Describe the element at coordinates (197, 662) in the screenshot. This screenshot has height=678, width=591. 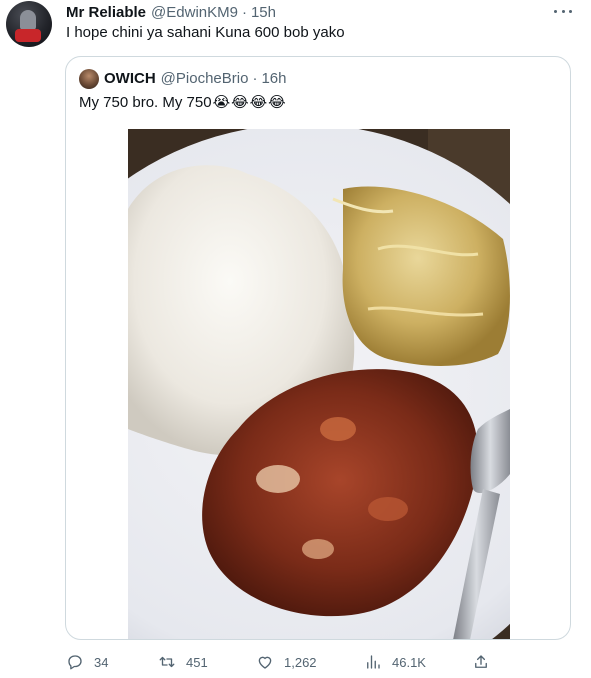
I see `retweet-count: 451` at that location.